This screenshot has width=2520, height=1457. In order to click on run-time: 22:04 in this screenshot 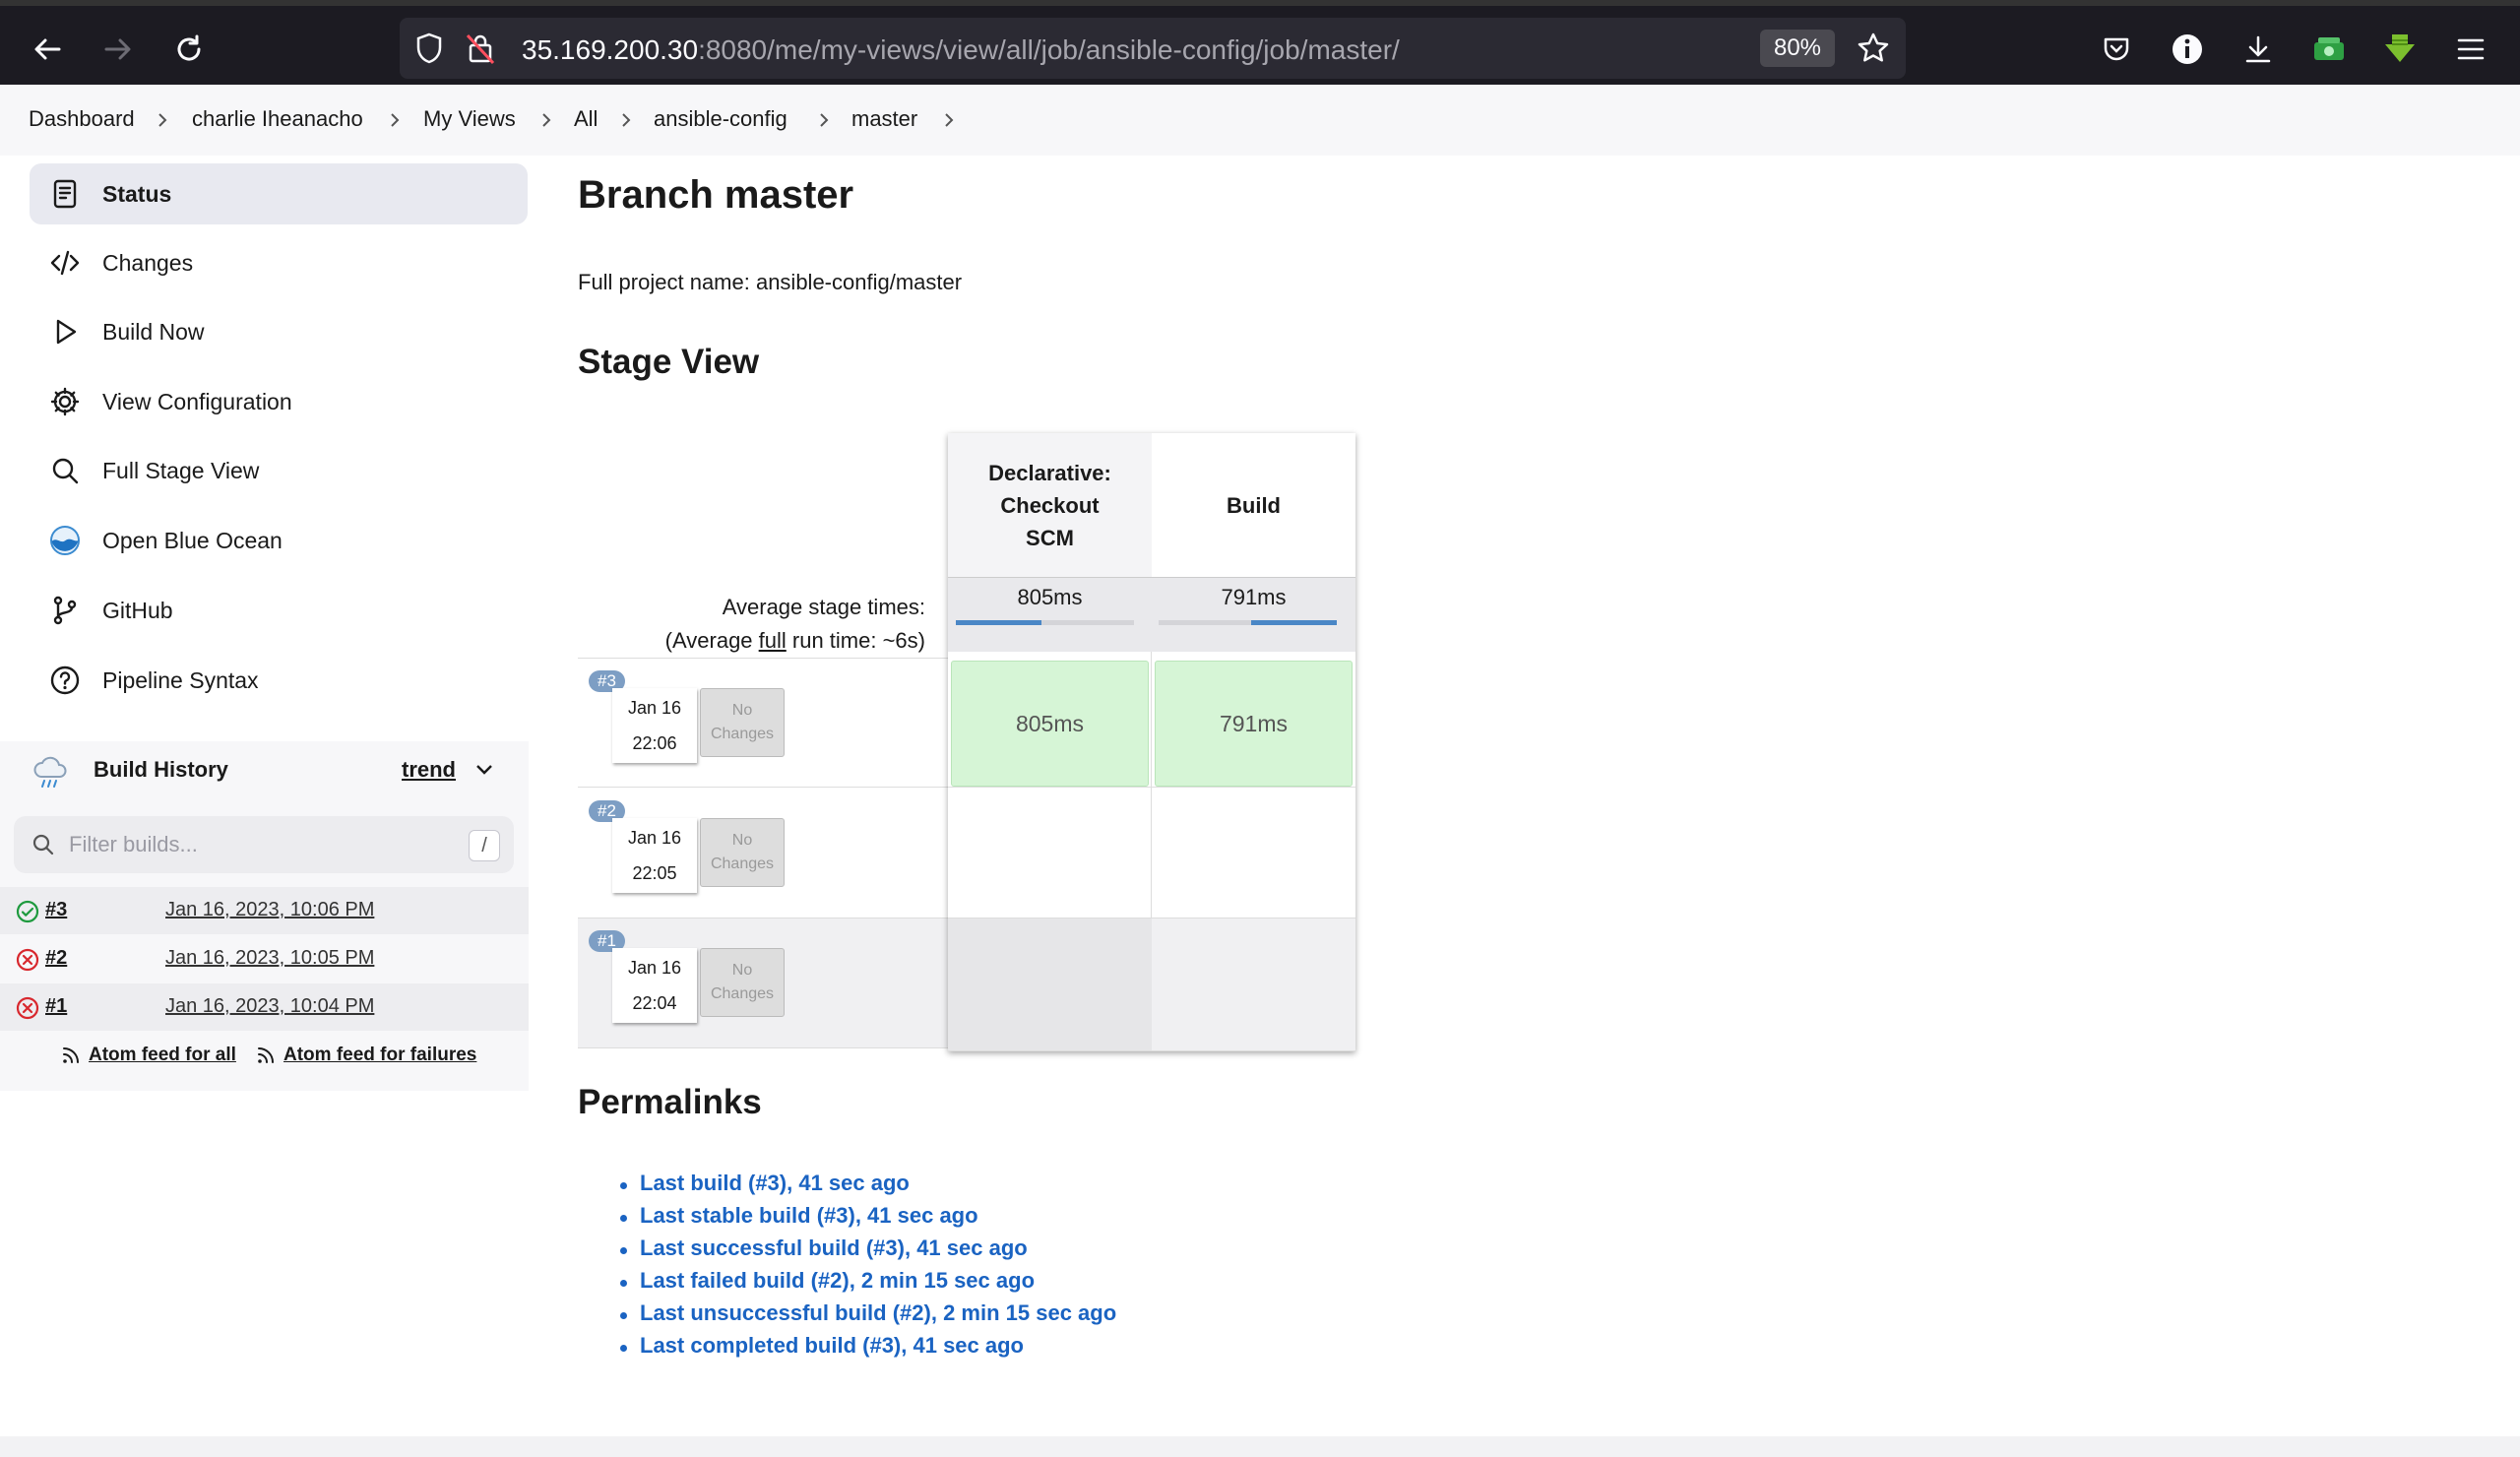, I will do `click(654, 1003)`.